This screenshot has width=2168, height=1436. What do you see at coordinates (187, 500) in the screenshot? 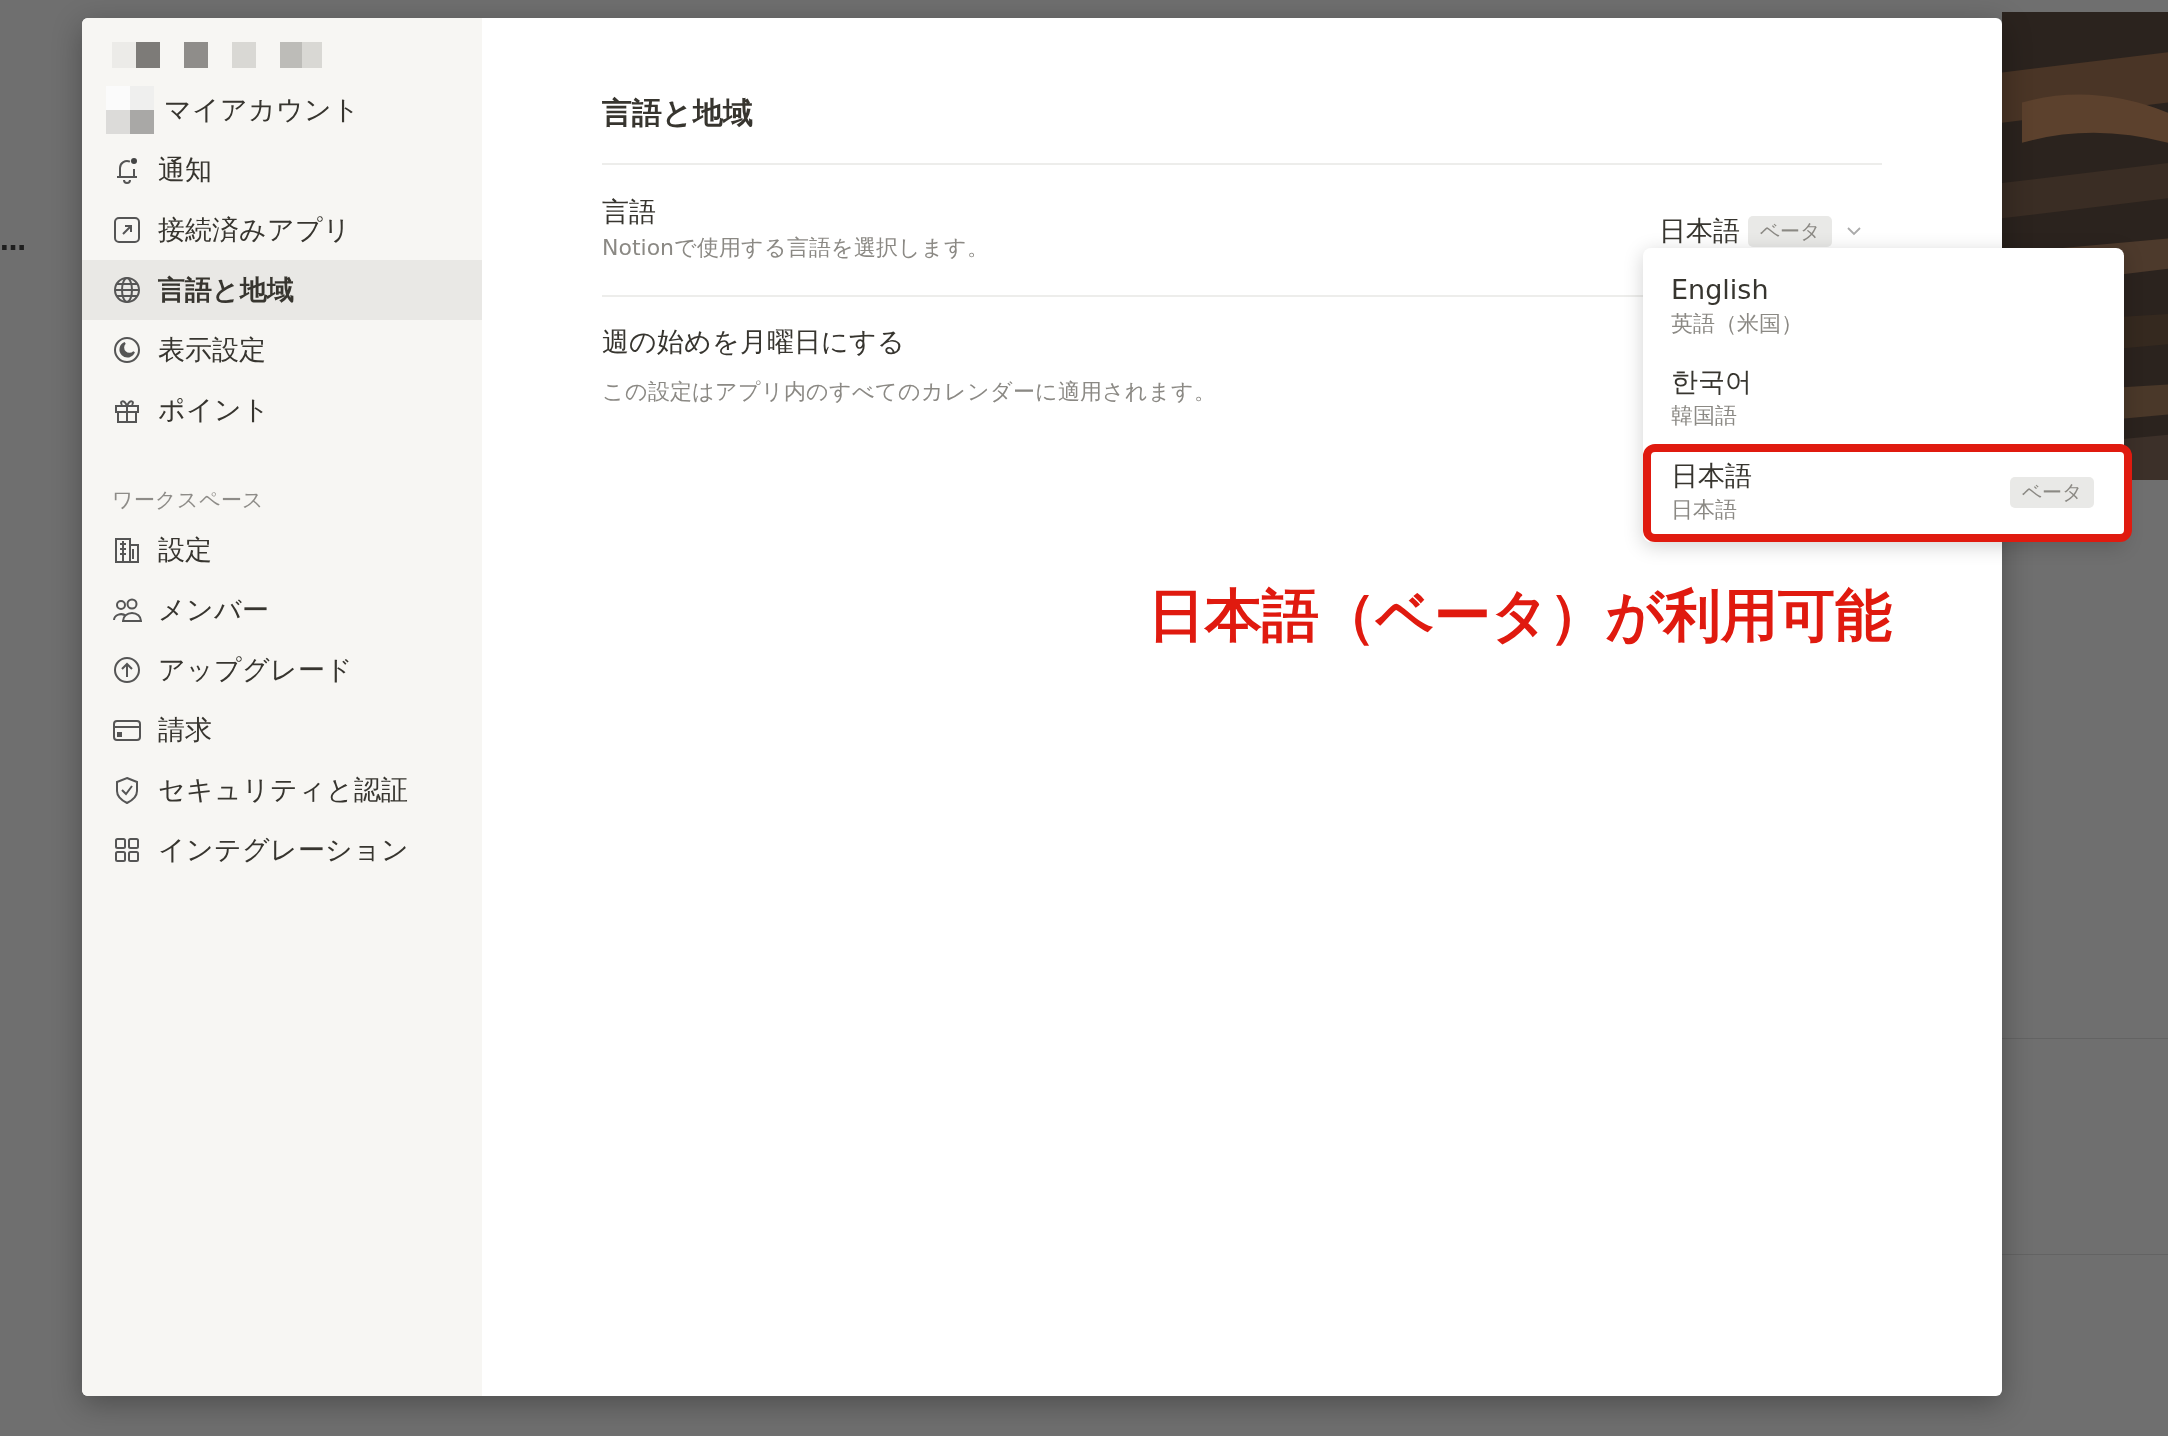
I see `section-label: ワークスペース` at bounding box center [187, 500].